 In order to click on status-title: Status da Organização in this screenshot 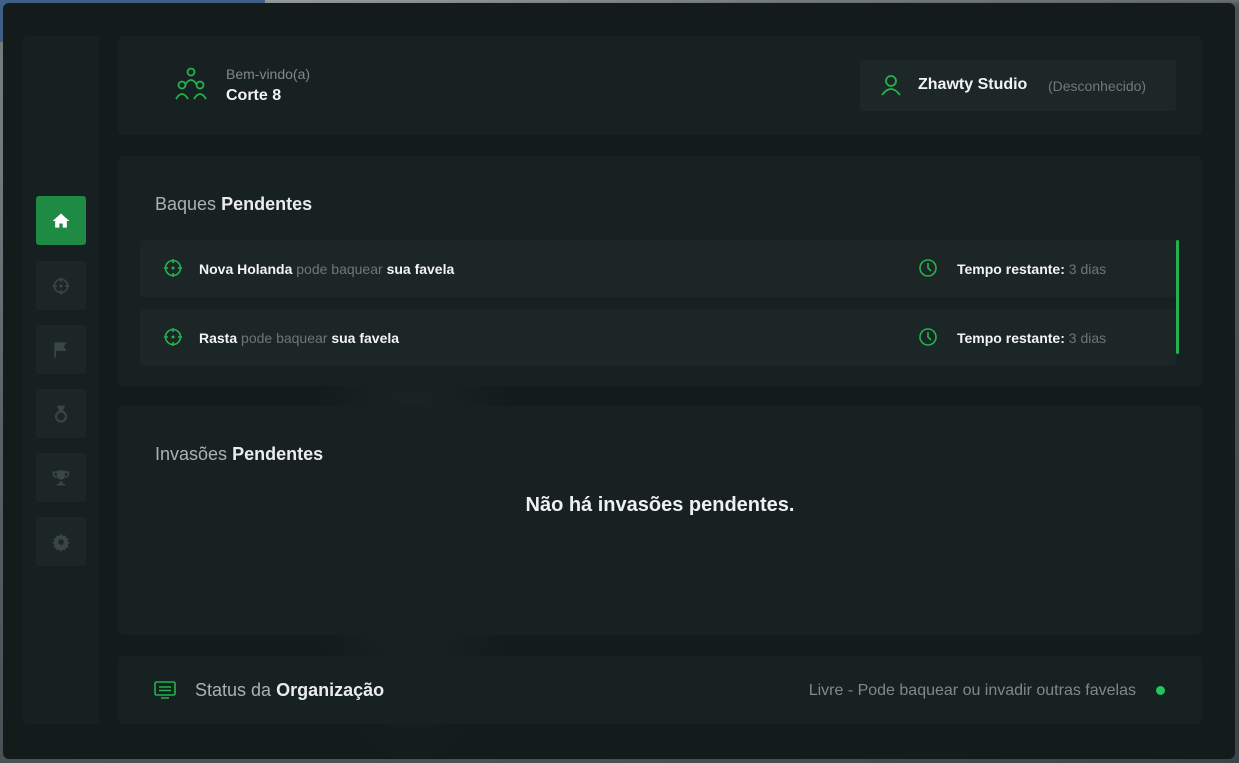, I will do `click(289, 690)`.